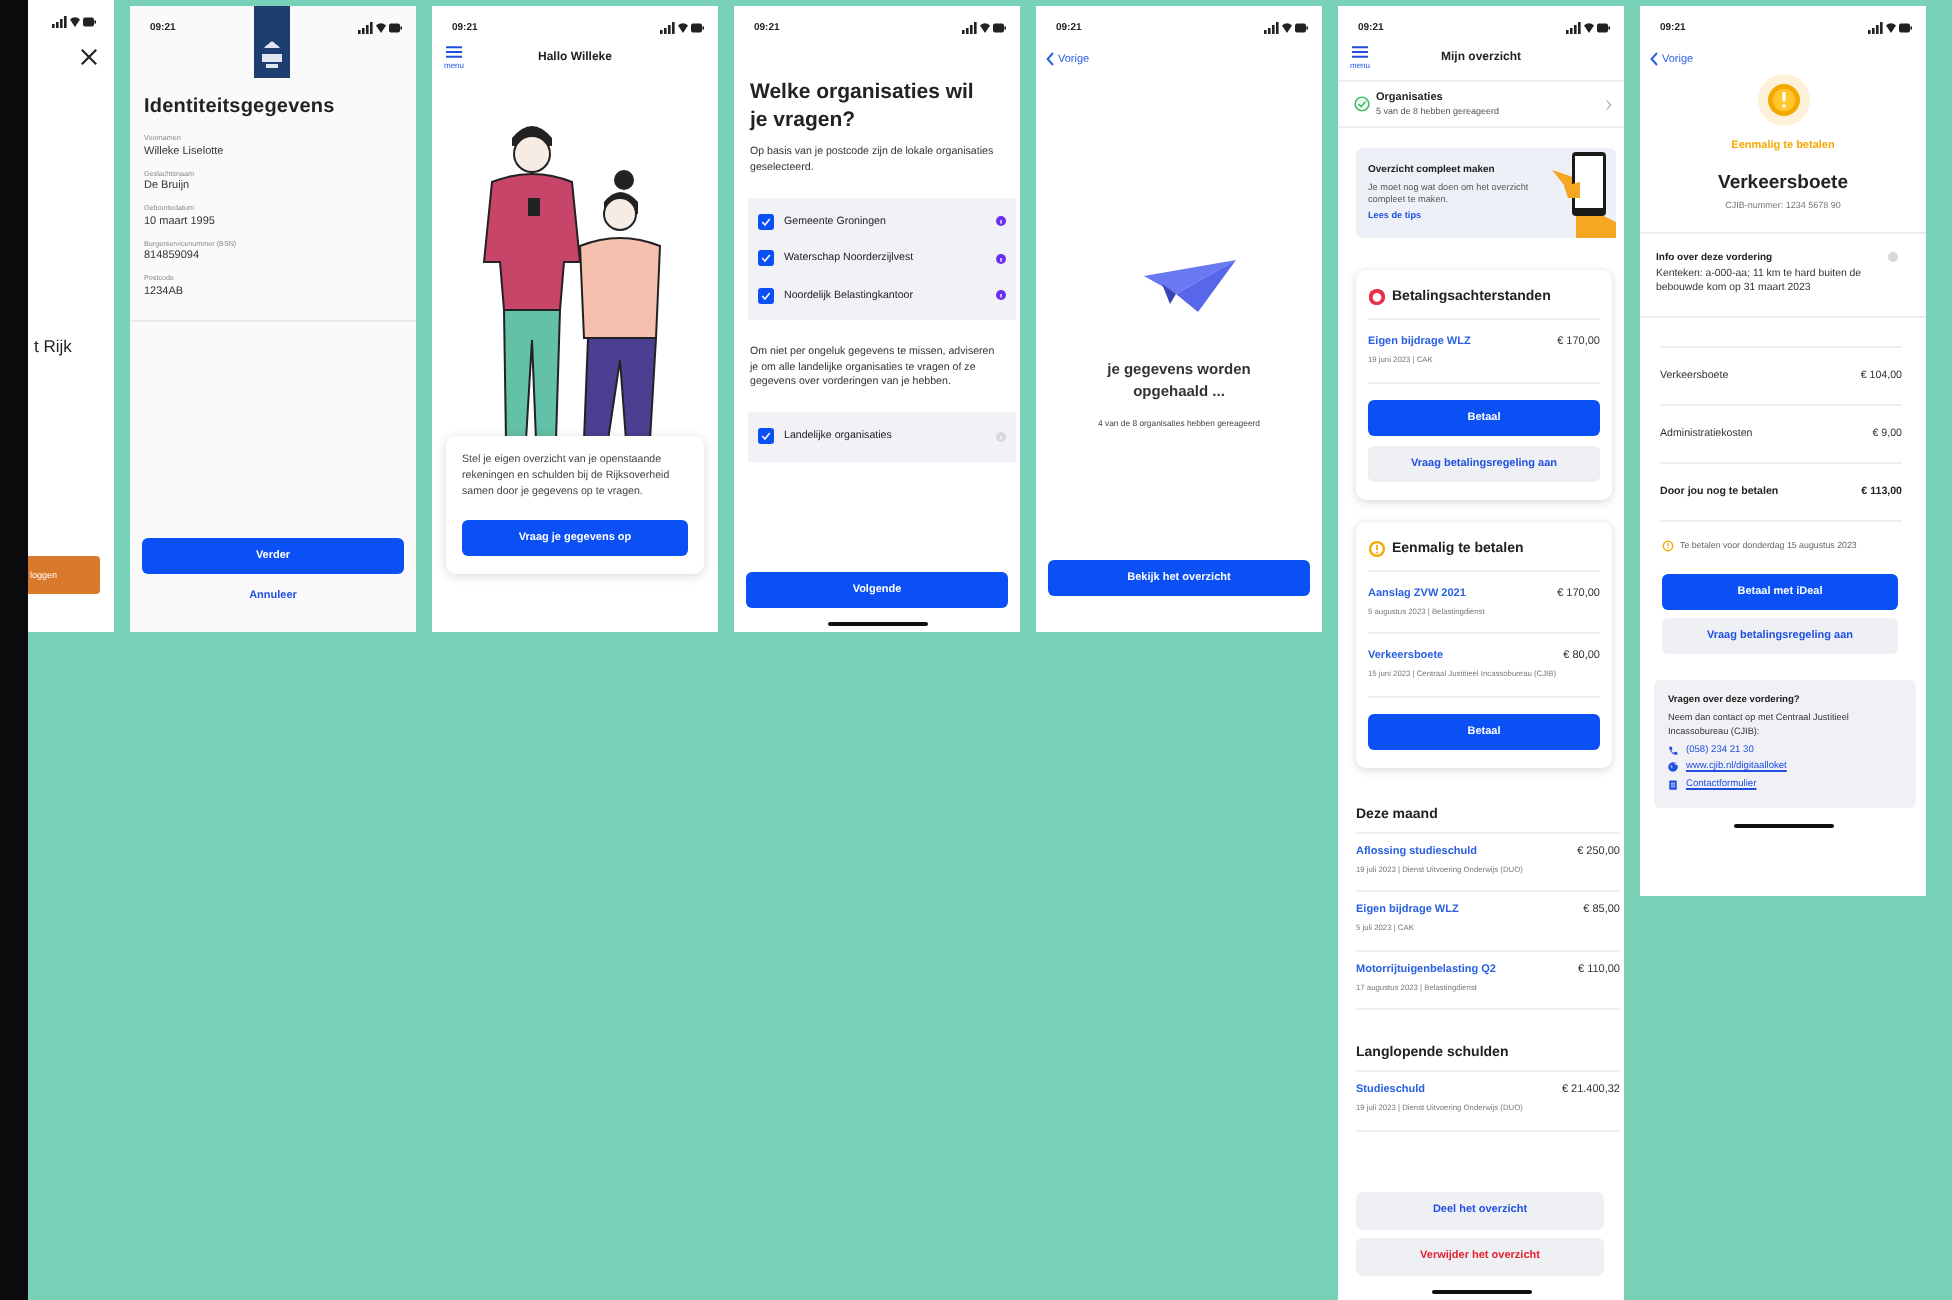 The height and width of the screenshot is (1300, 1952). I want to click on emblem-logo, so click(272, 42).